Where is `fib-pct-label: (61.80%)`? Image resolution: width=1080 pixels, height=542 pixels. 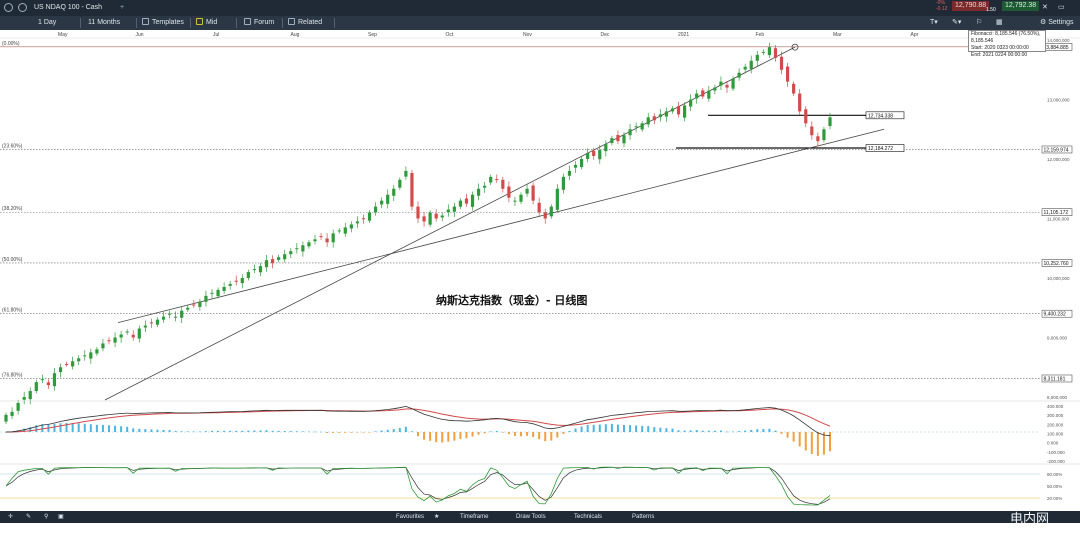 fib-pct-label: (61.80%) is located at coordinates (12, 311).